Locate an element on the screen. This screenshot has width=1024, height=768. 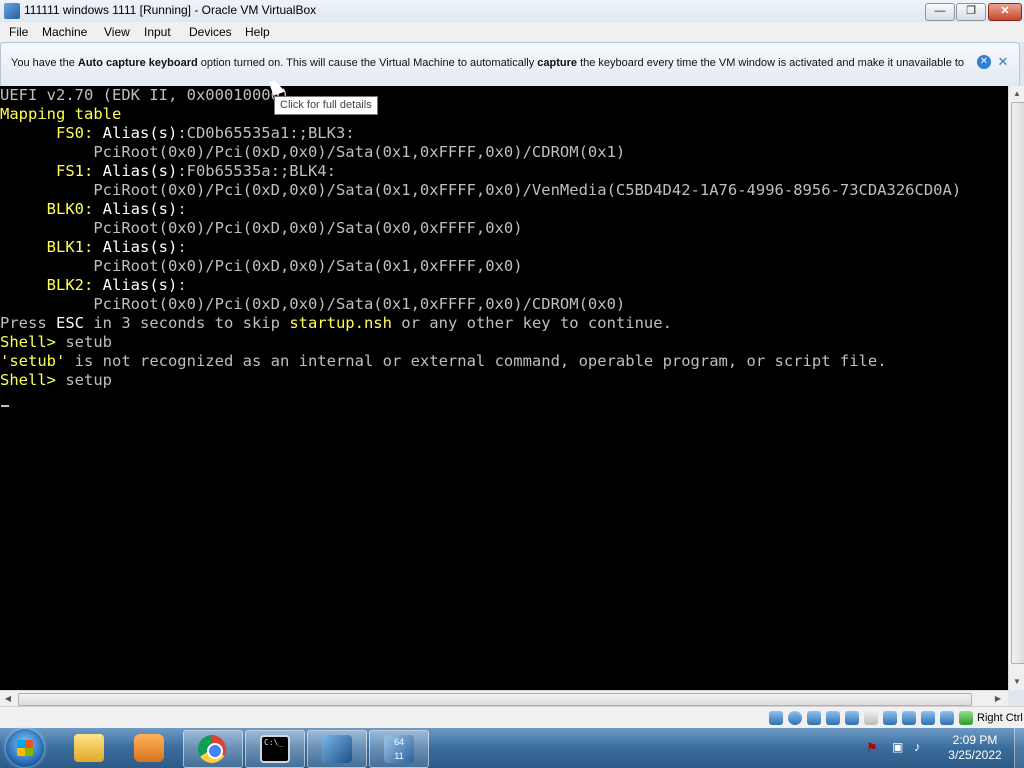
console-text: BLK2: is located at coordinates (51, 285).